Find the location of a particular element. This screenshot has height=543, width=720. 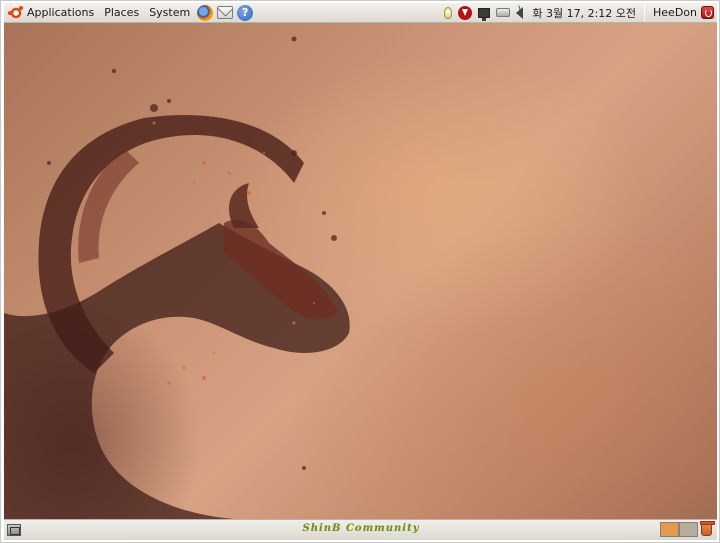

main-menu: Applications Places System ? is located at coordinates (129, 12).